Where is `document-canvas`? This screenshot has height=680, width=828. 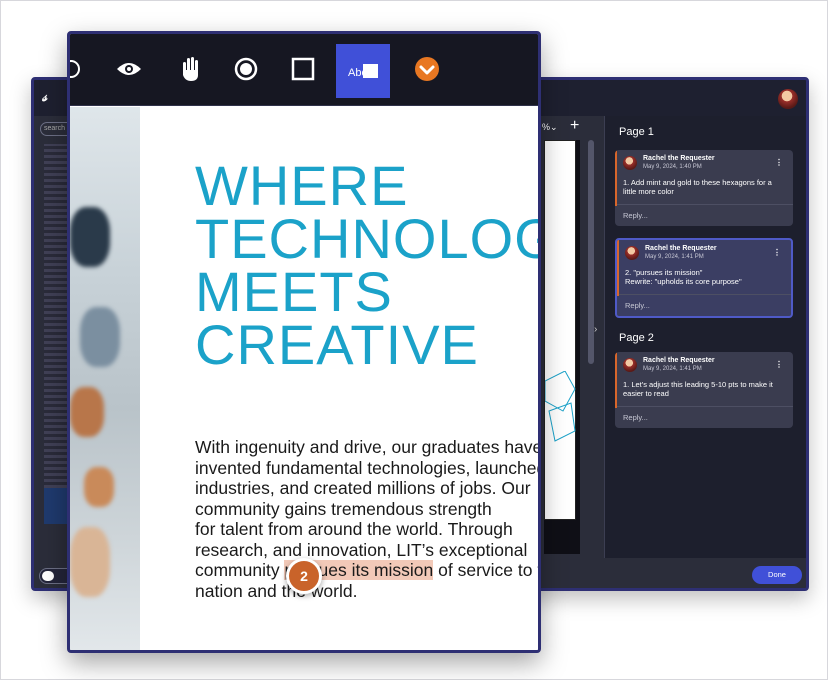 document-canvas is located at coordinates (562, 347).